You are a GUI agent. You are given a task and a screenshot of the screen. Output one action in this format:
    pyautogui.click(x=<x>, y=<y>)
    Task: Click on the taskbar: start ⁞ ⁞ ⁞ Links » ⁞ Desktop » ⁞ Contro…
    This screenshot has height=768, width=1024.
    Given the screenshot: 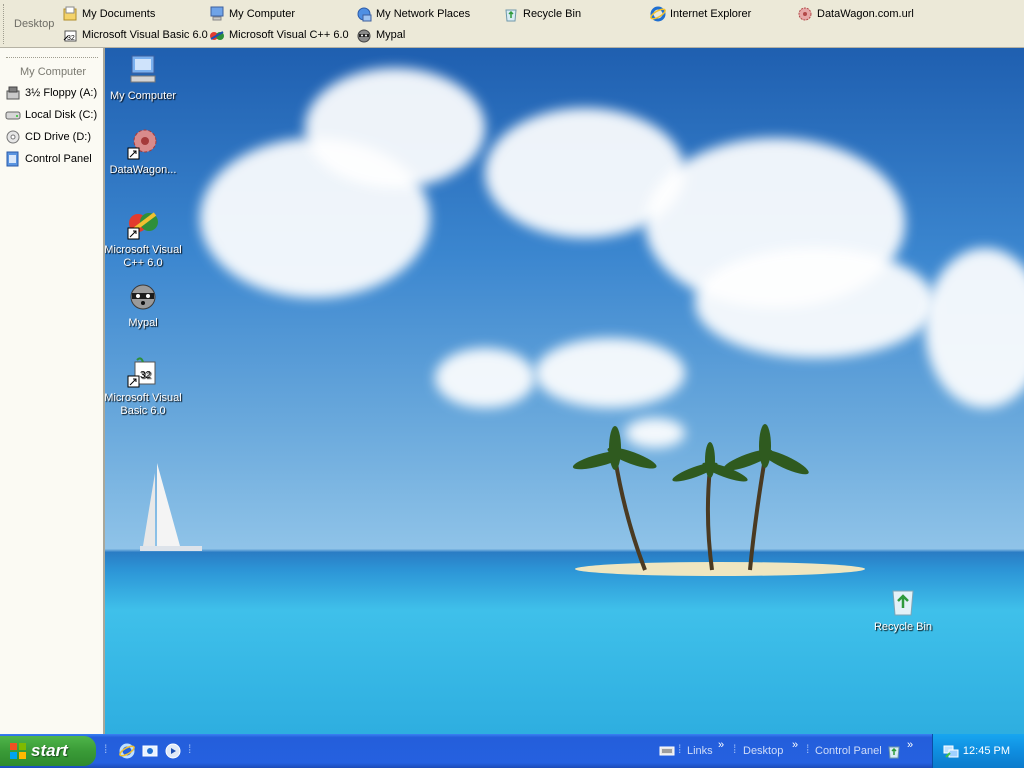 What is the action you would take?
    pyautogui.click(x=512, y=751)
    